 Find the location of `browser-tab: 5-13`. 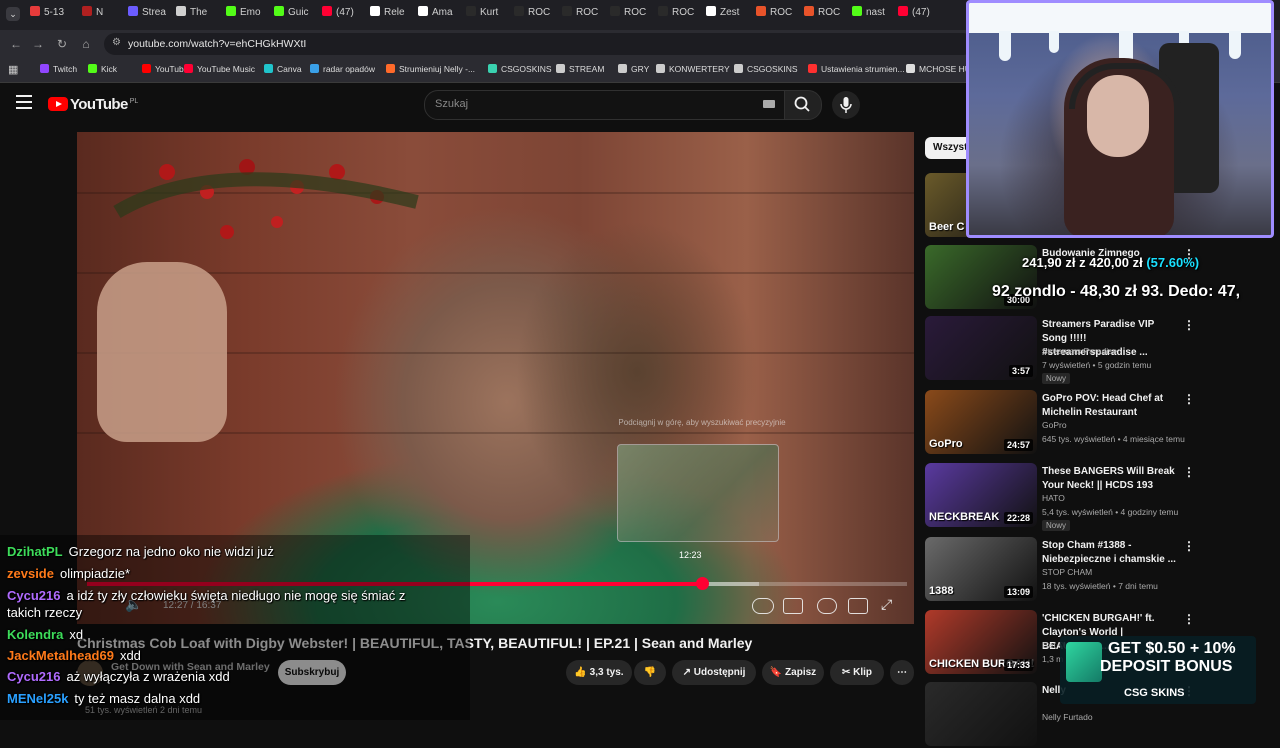

browser-tab: 5-13 is located at coordinates (52, 15).